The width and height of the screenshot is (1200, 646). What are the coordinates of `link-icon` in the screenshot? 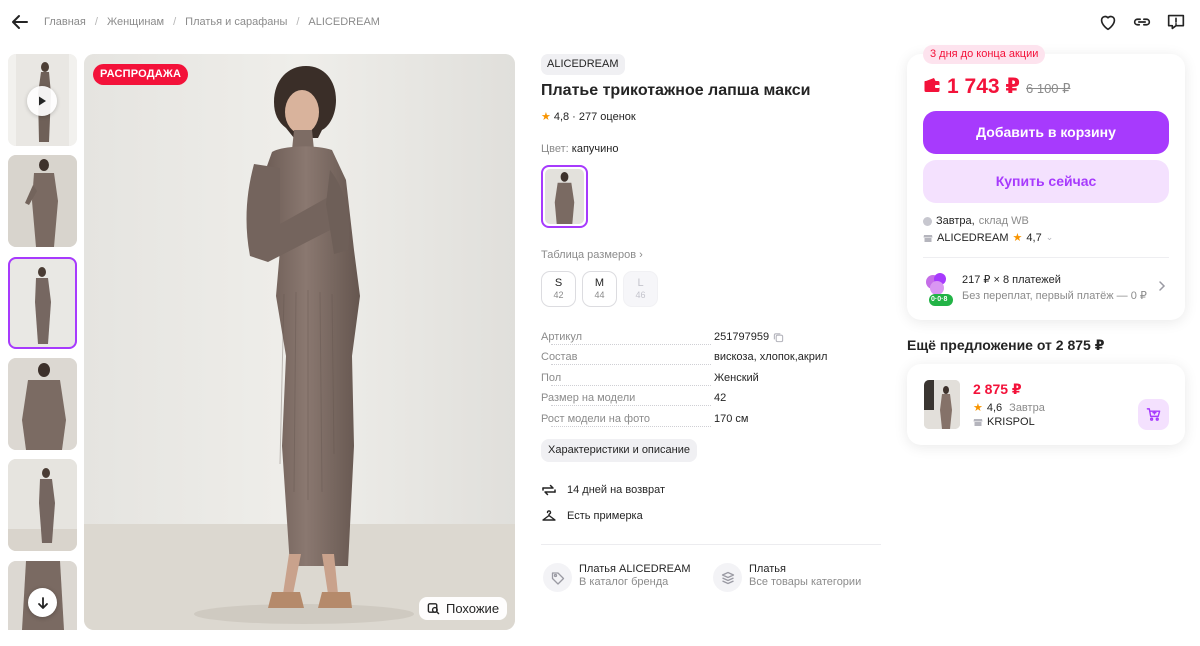 It's located at (1142, 22).